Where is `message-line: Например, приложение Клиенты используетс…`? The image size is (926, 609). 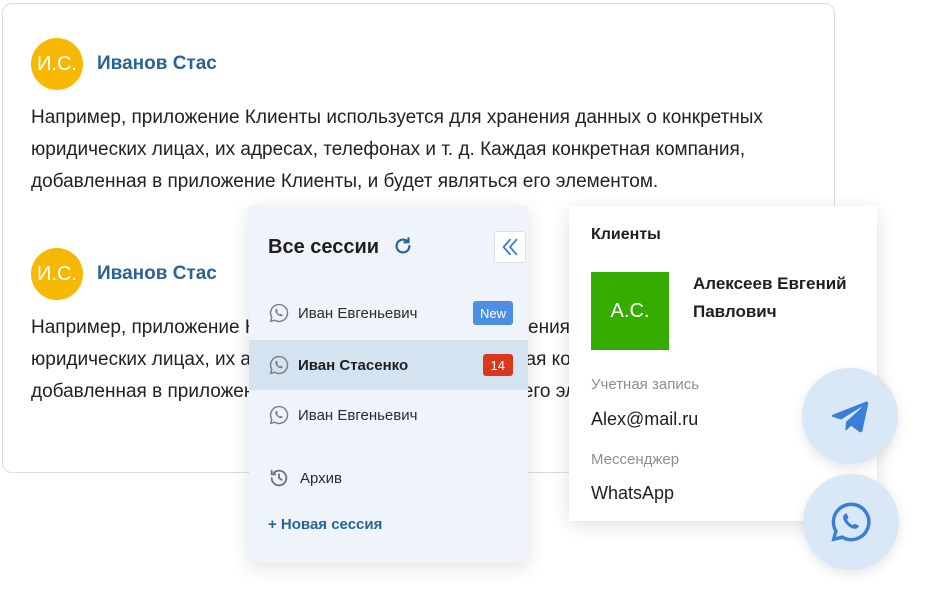 message-line: Например, приложение Клиенты используетс… is located at coordinates (397, 117).